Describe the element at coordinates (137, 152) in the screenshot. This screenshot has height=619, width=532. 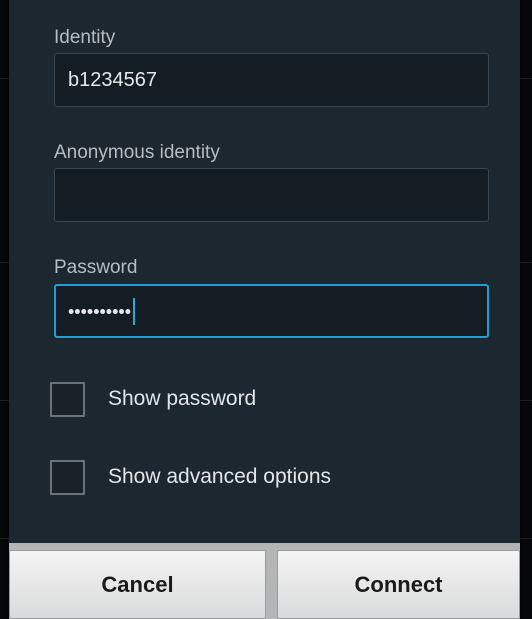
I see `anonymous-identity-label: Anonymous identity` at that location.